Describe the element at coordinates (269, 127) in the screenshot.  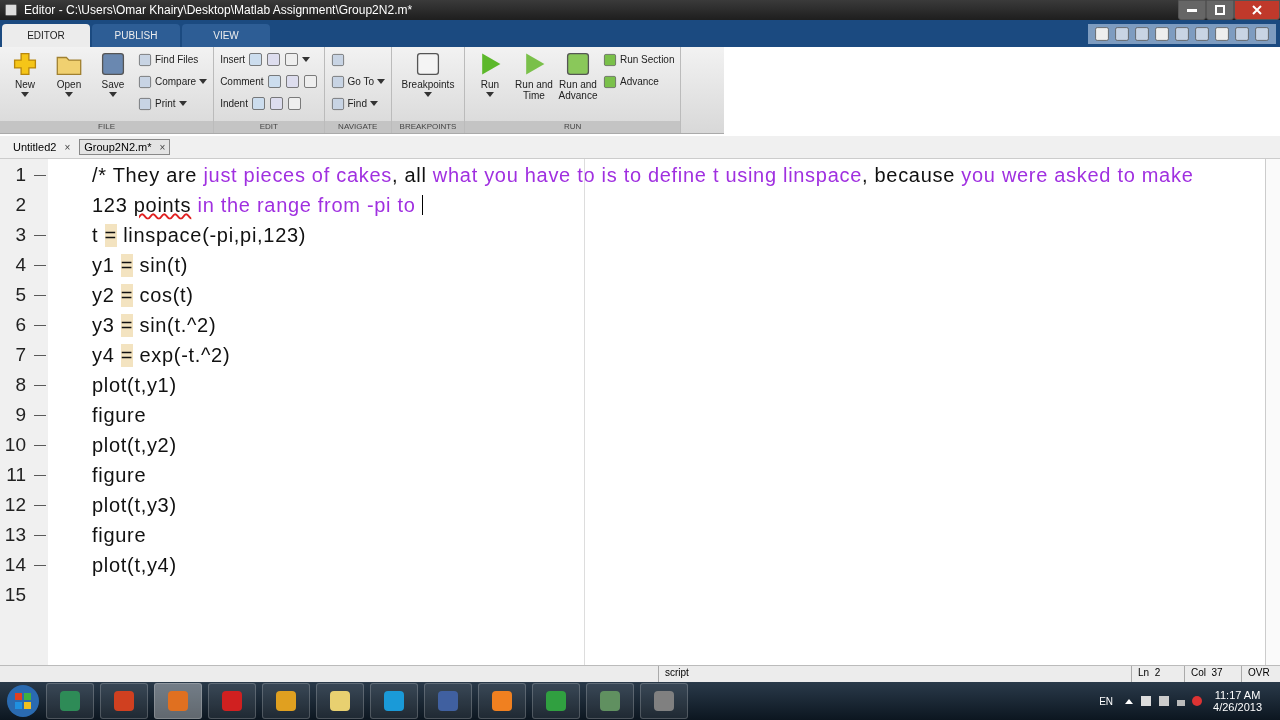
I see `group-title: EDIT` at that location.